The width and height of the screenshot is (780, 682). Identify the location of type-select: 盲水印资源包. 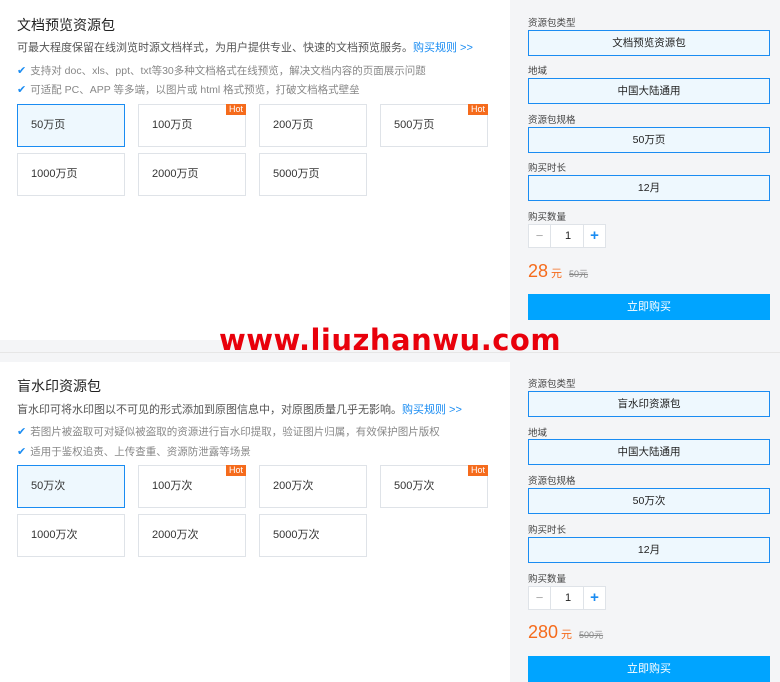
(649, 404).